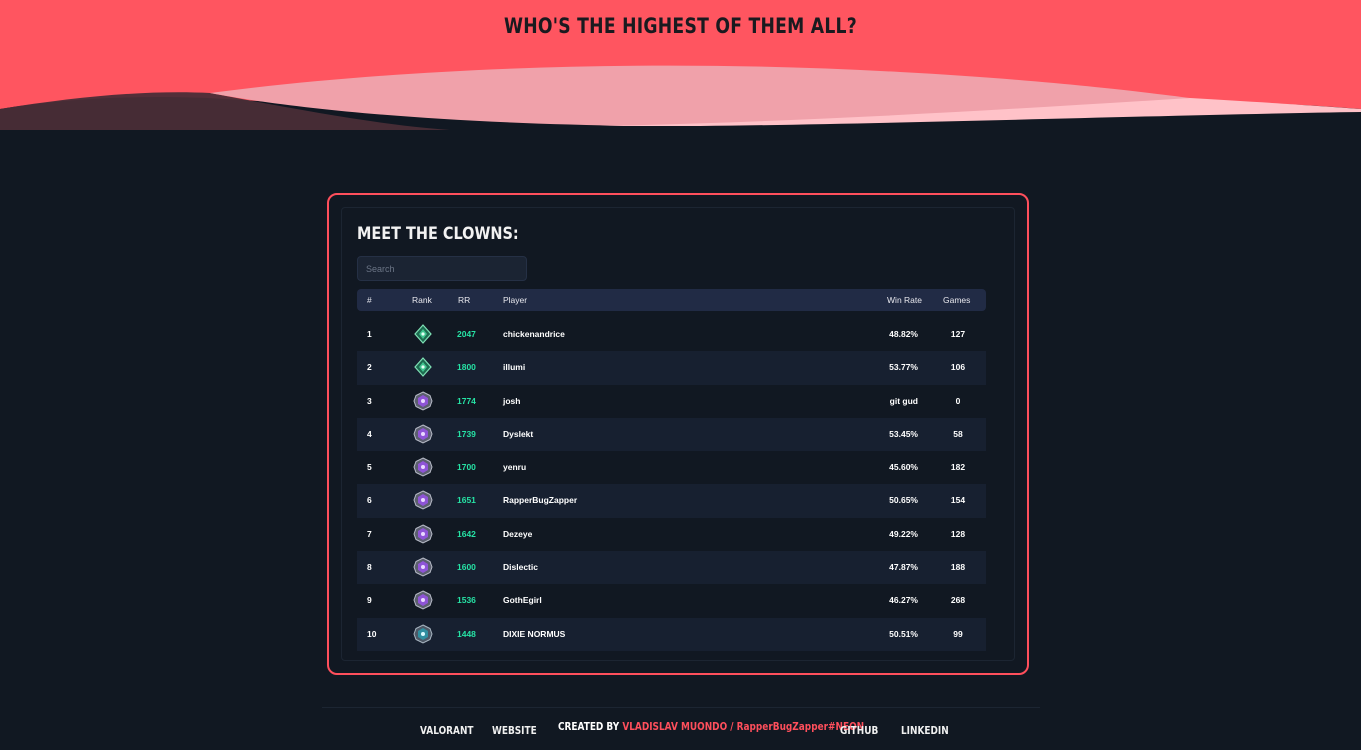  Describe the element at coordinates (903, 533) in the screenshot. I see `row-win-rate: 49.22%` at that location.